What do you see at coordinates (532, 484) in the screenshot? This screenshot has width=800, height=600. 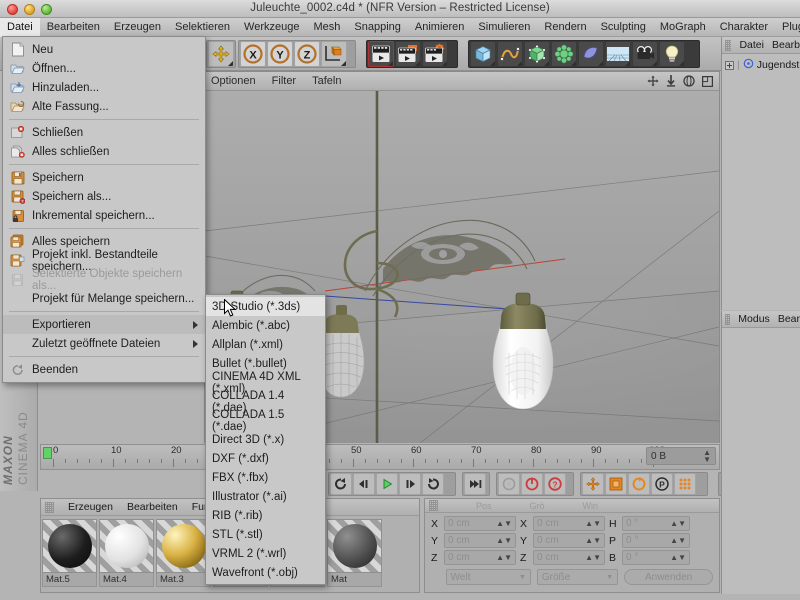 I see `record-active-objects-icon` at bounding box center [532, 484].